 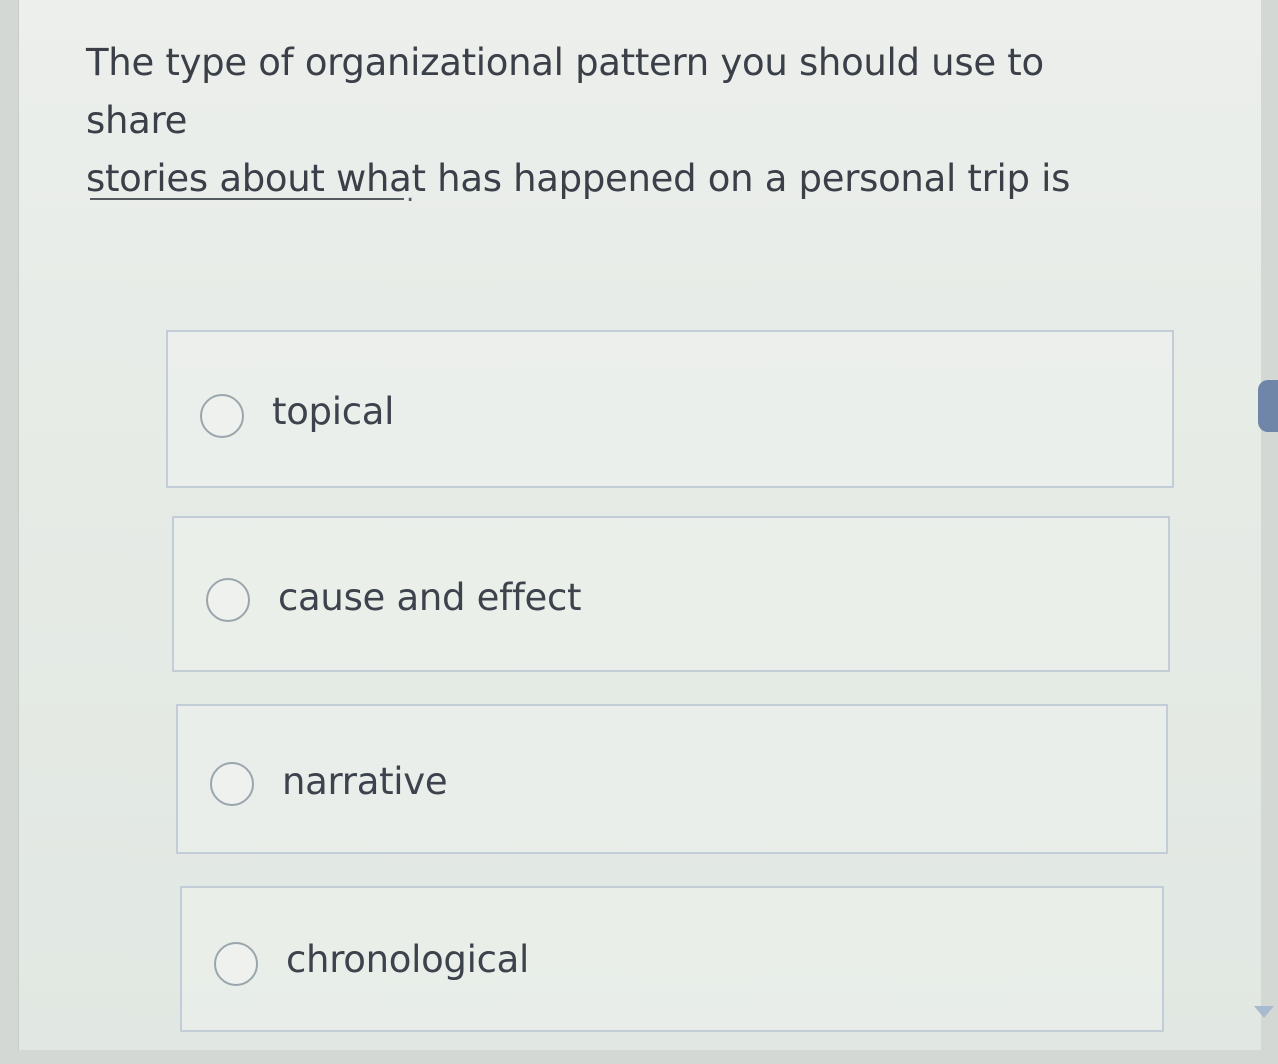 What do you see at coordinates (1268, 406) in the screenshot?
I see `scrollbar-thumb` at bounding box center [1268, 406].